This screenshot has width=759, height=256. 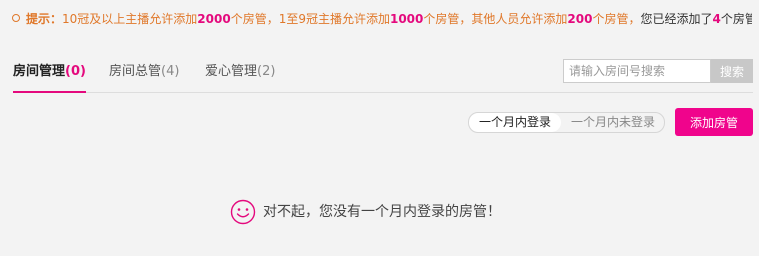 I want to click on search-button: 搜索, so click(x=732, y=71).